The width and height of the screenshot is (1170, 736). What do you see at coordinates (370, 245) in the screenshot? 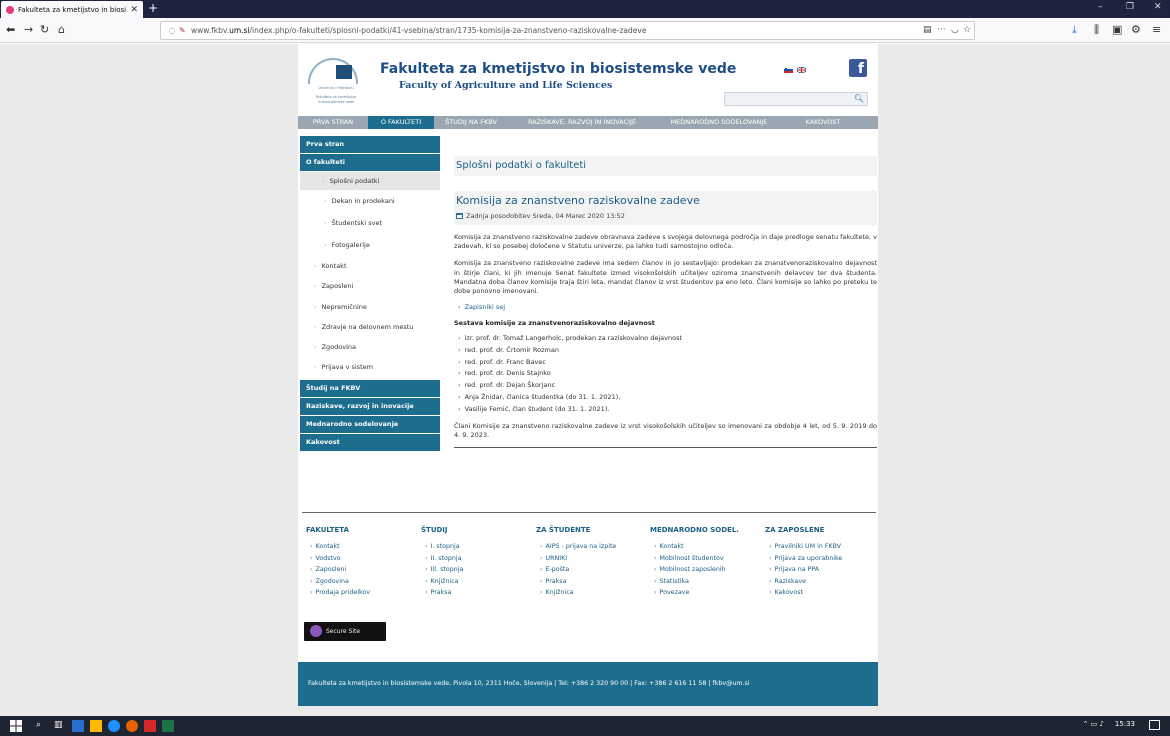
I see `sidebar-item-fotogalerija: Fotogalerije` at bounding box center [370, 245].